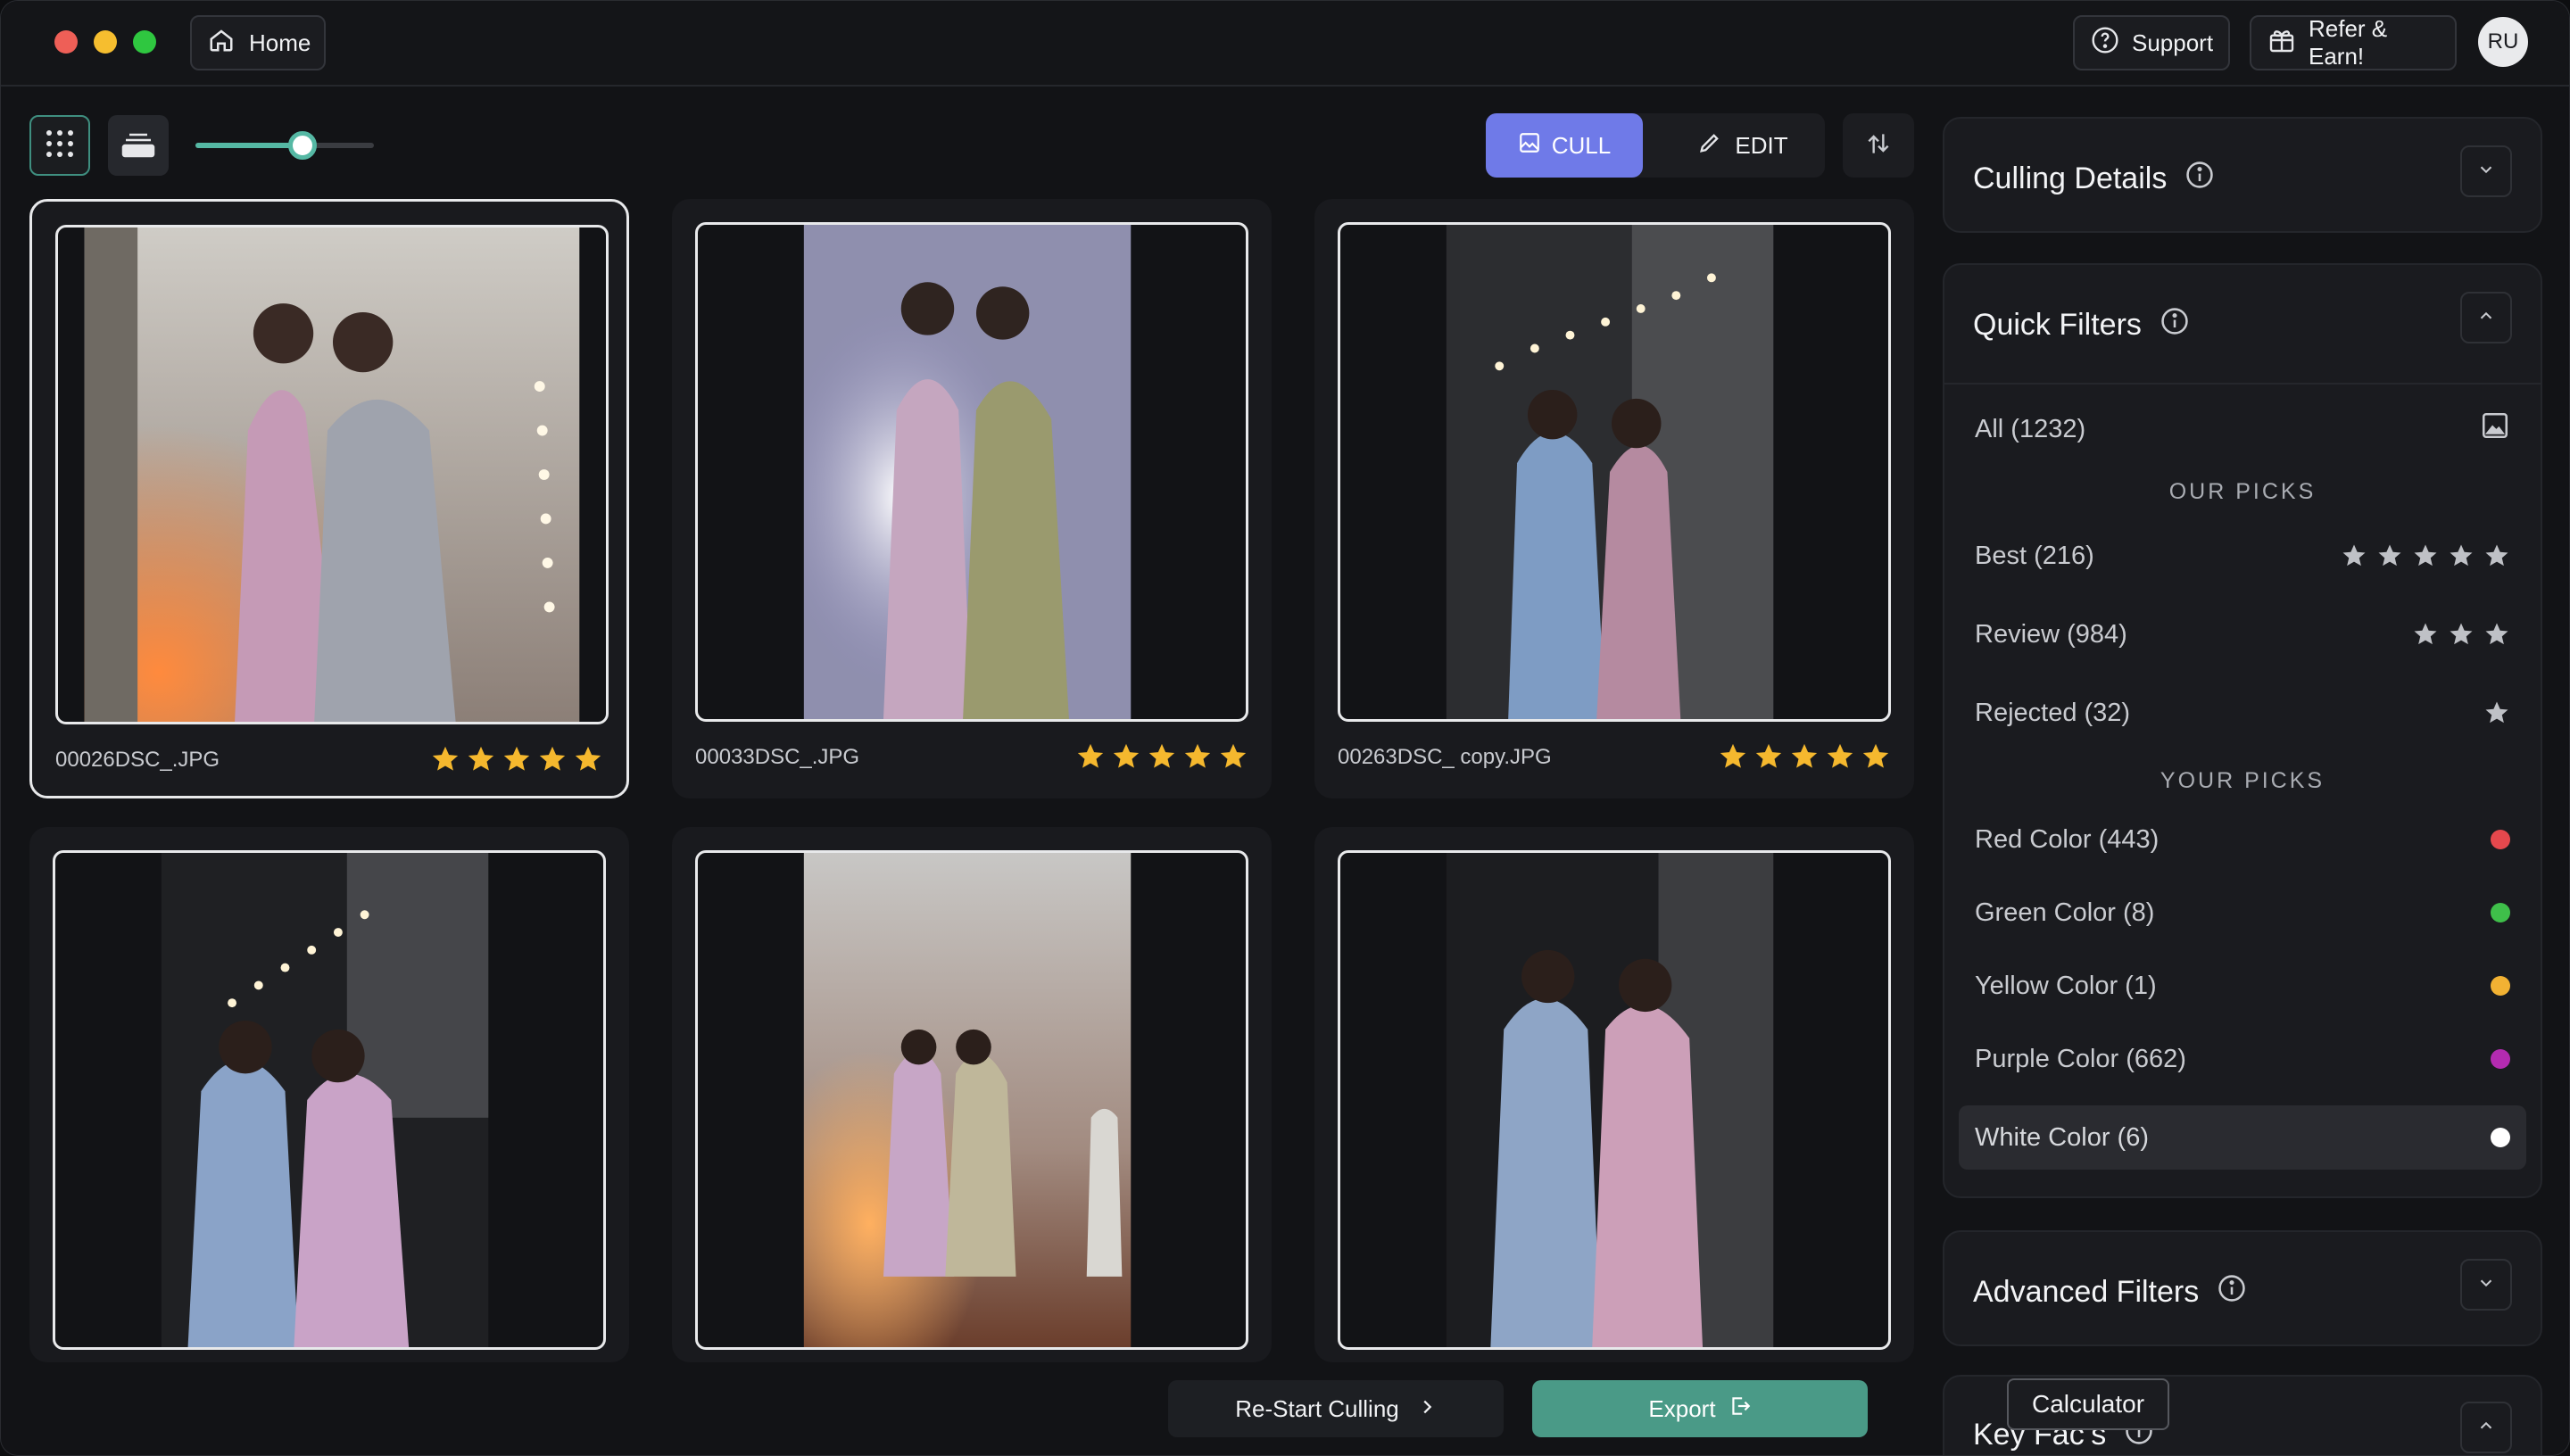  Describe the element at coordinates (2071, 178) in the screenshot. I see `culling-details-title: Culling Details` at that location.